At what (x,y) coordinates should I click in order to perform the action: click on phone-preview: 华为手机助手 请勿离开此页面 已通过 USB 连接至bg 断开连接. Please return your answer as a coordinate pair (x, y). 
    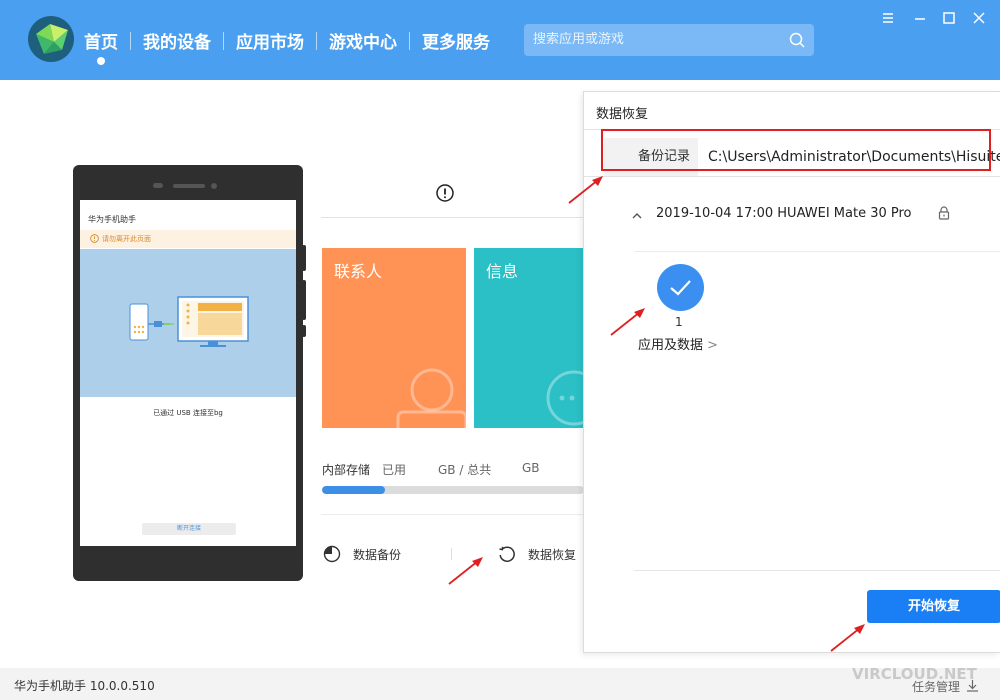
    Looking at the image, I should click on (189, 373).